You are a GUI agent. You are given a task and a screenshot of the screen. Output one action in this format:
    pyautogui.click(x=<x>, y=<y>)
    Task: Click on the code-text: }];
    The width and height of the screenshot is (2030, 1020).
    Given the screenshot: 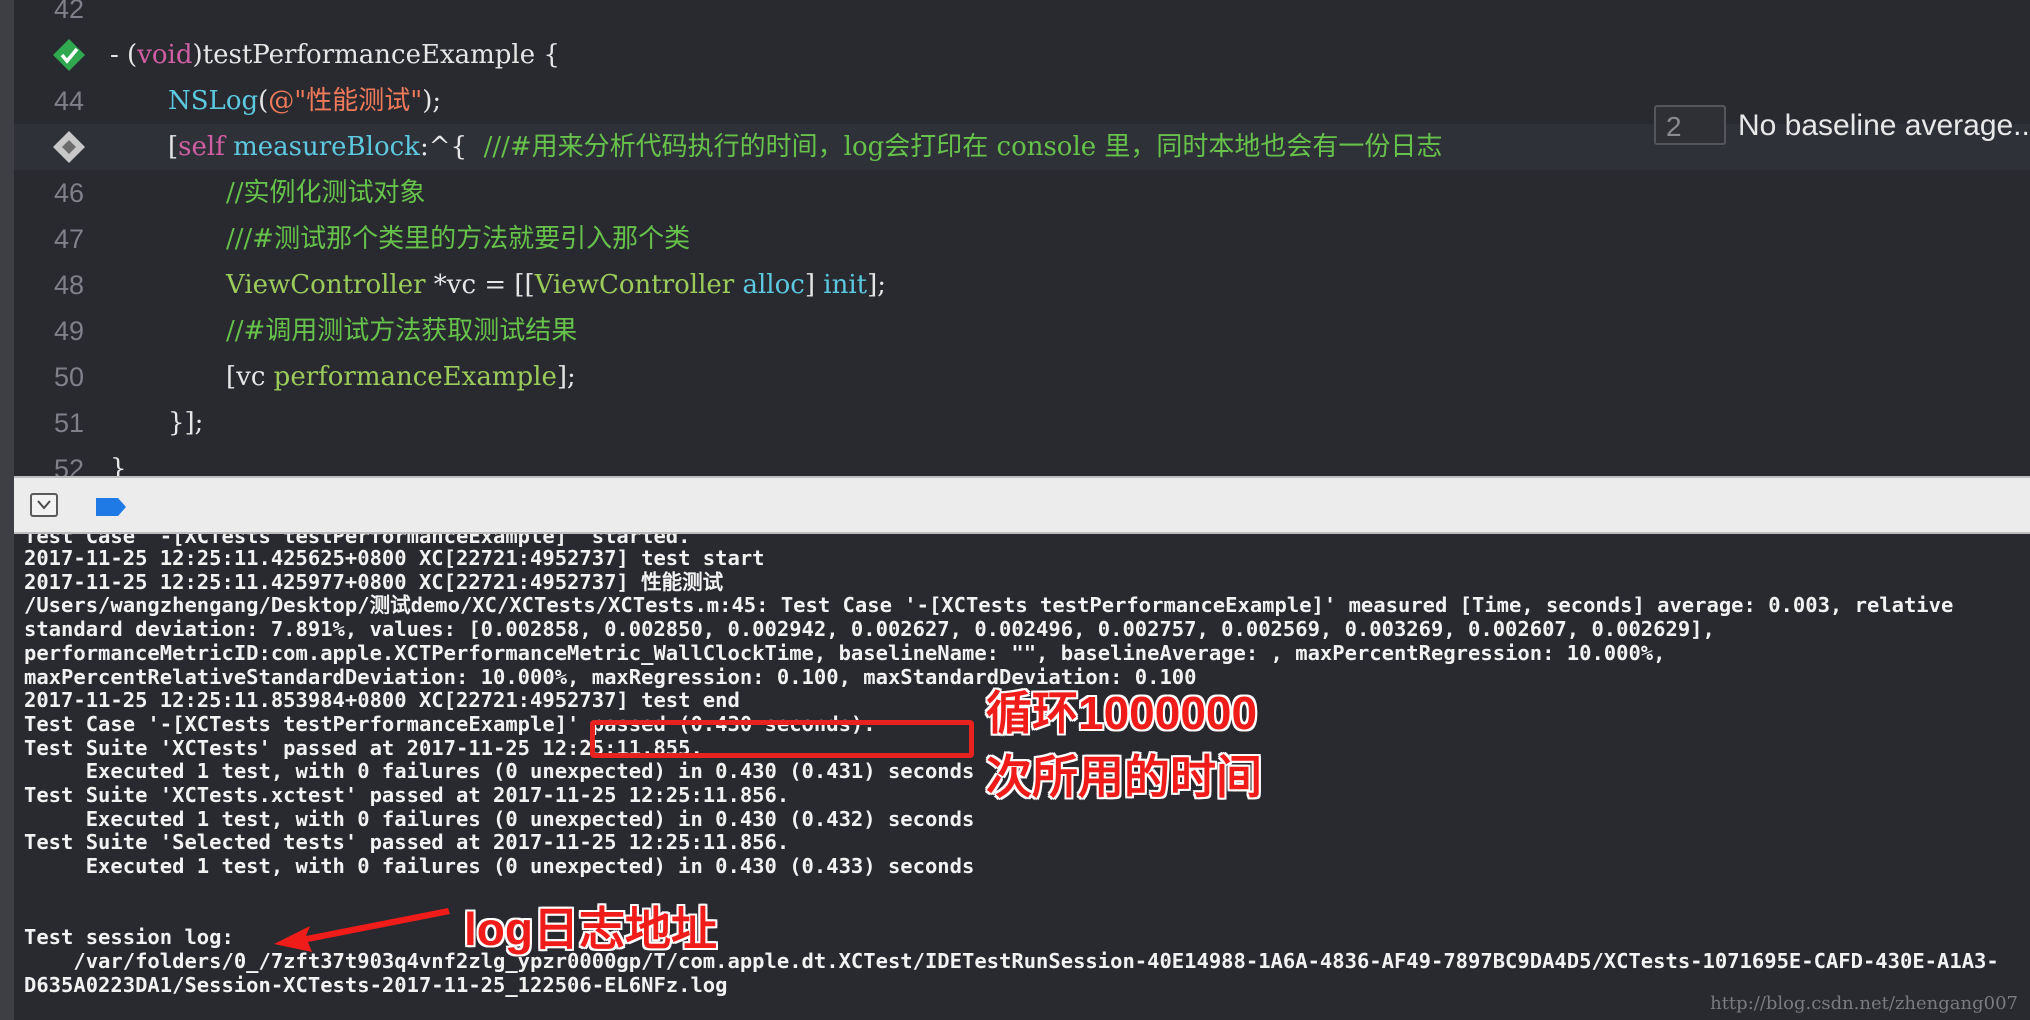 What is the action you would take?
    pyautogui.click(x=185, y=423)
    